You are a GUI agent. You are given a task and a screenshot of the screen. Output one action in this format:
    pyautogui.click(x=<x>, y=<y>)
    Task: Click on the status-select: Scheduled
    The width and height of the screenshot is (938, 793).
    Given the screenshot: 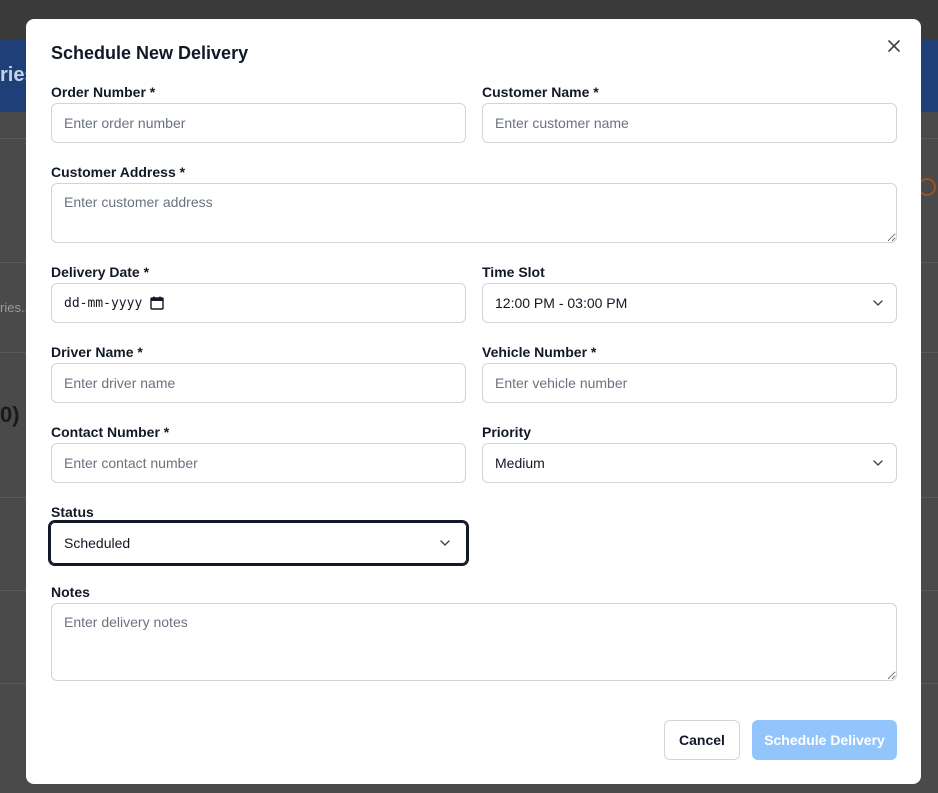 What is the action you would take?
    pyautogui.click(x=258, y=543)
    